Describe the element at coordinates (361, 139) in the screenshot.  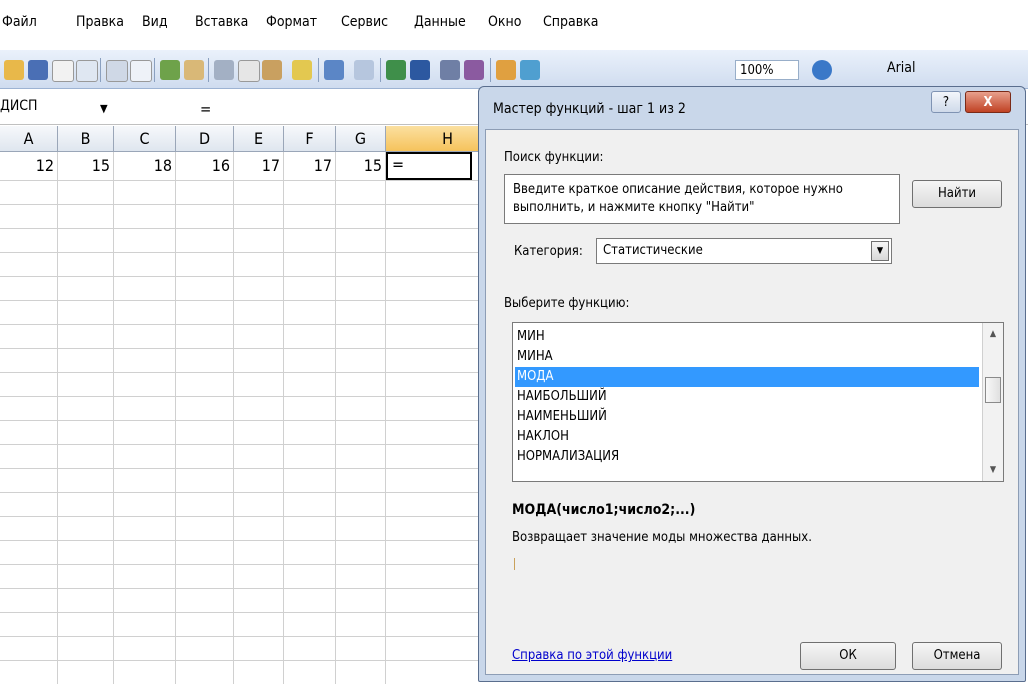
I see `column-header-g: G` at that location.